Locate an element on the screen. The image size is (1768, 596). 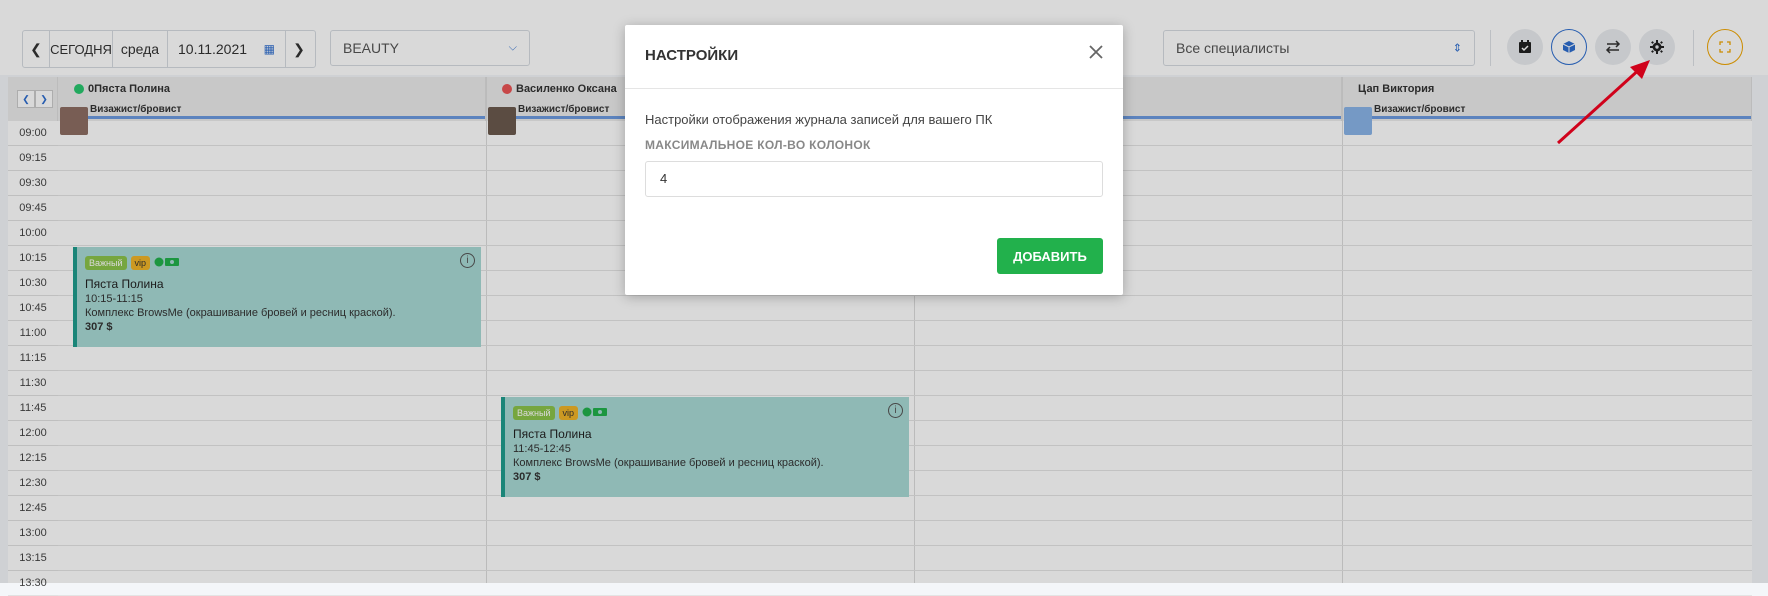
max-columns-label: МАКСИМАЛЬНОЕ КОЛ-ВО КОЛОНОК is located at coordinates (758, 145).